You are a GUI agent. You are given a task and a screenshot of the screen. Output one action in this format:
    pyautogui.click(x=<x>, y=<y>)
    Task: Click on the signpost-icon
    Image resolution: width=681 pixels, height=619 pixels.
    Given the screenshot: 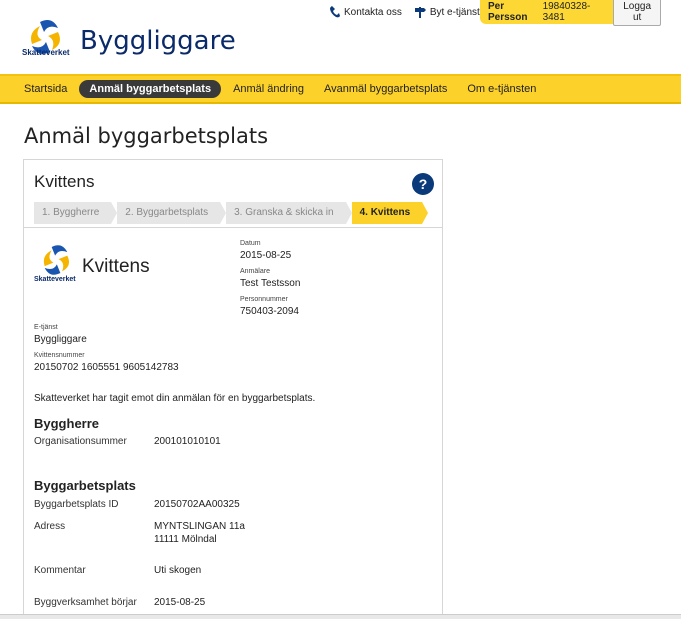 What is the action you would take?
    pyautogui.click(x=420, y=12)
    